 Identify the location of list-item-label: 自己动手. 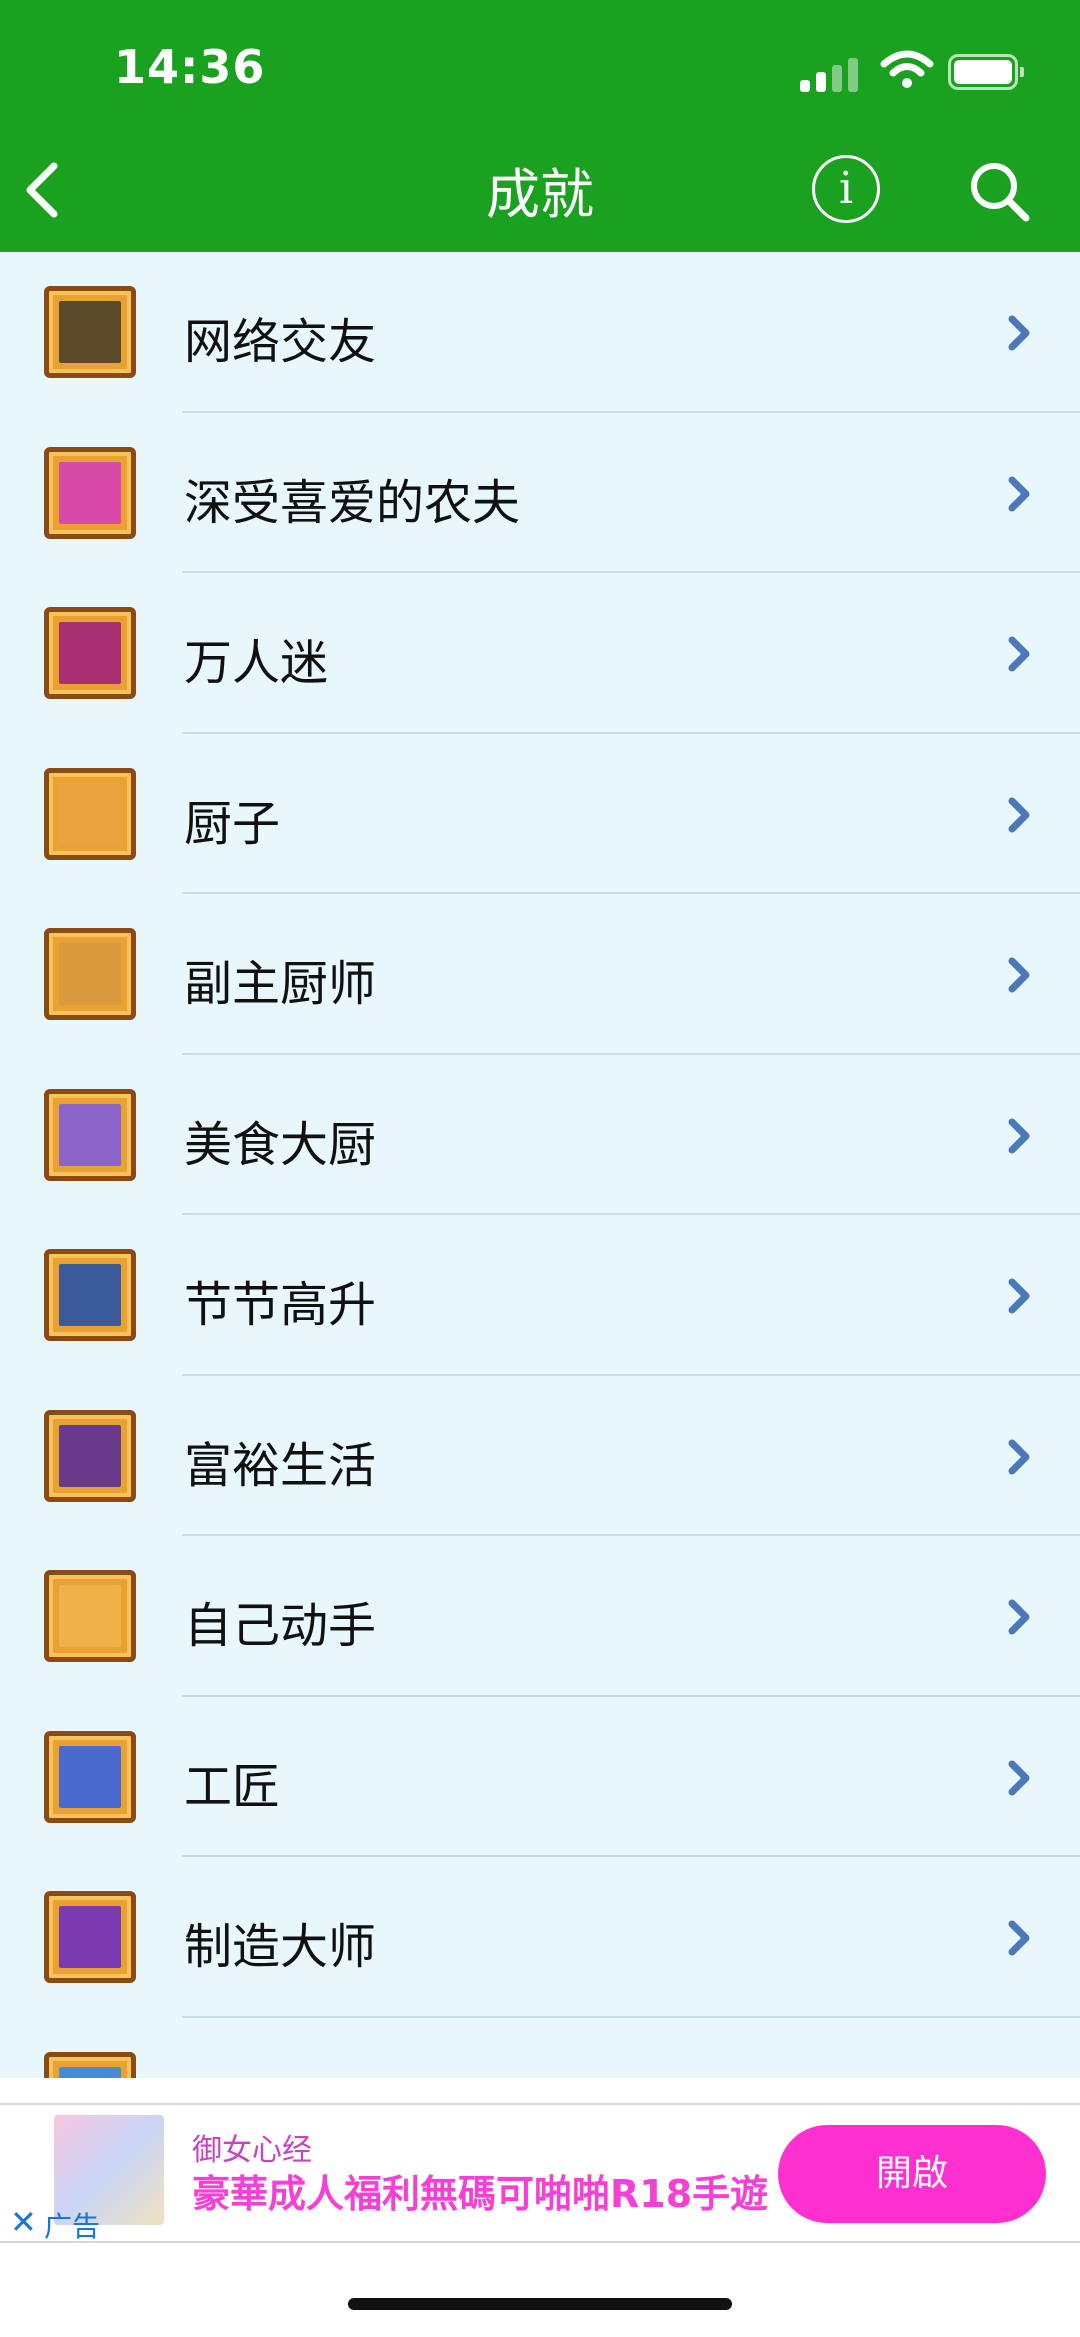
(280, 1626).